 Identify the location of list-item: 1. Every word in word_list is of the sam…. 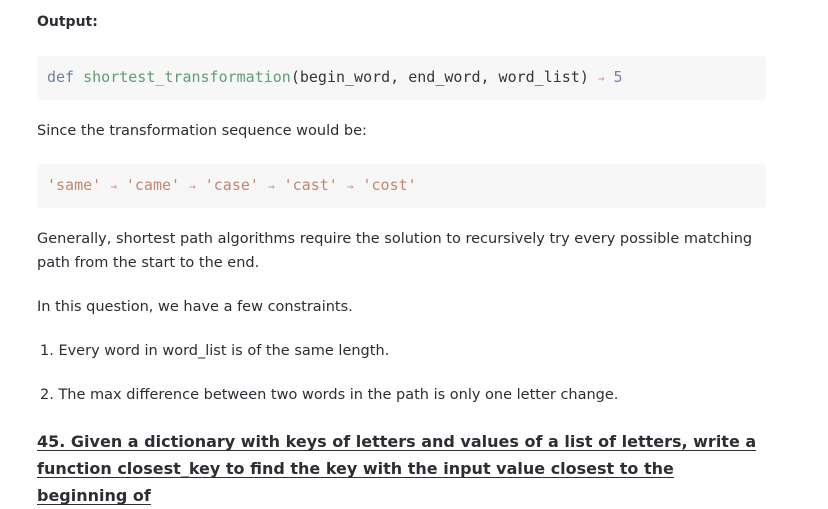
(215, 351).